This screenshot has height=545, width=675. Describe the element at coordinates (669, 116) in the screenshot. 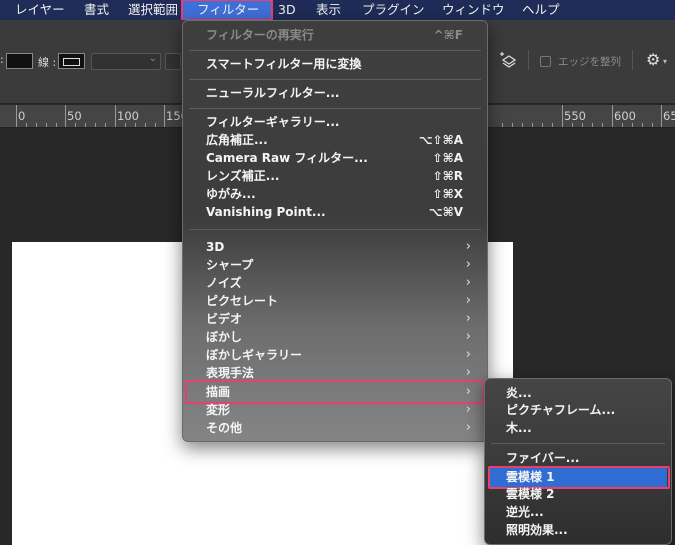

I see `ruler-label: 650` at that location.